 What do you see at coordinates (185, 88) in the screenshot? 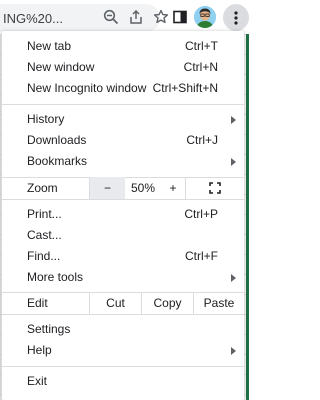
I see `menu-item-shortcut: Ctrl+Shift+N` at bounding box center [185, 88].